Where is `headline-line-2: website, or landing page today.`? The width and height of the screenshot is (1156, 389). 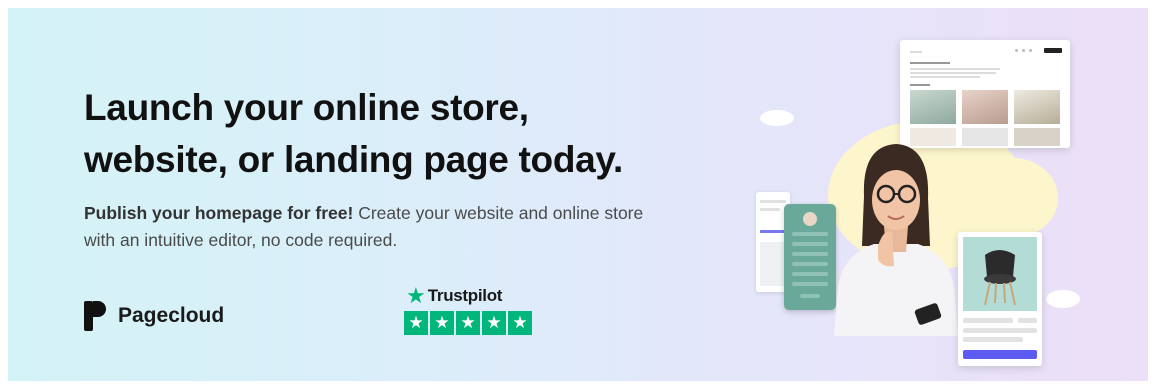 headline-line-2: website, or landing page today. is located at coordinates (353, 159).